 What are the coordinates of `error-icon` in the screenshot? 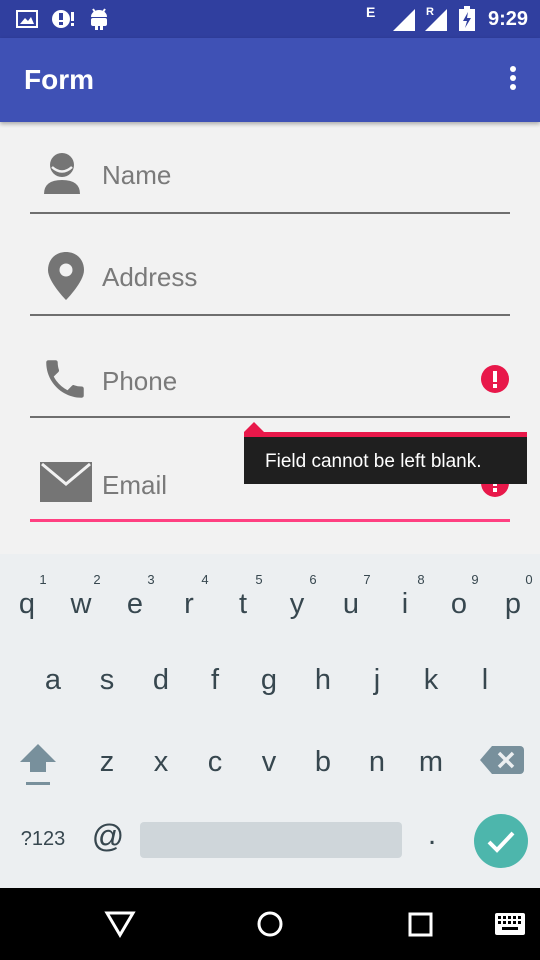 It's located at (495, 379).